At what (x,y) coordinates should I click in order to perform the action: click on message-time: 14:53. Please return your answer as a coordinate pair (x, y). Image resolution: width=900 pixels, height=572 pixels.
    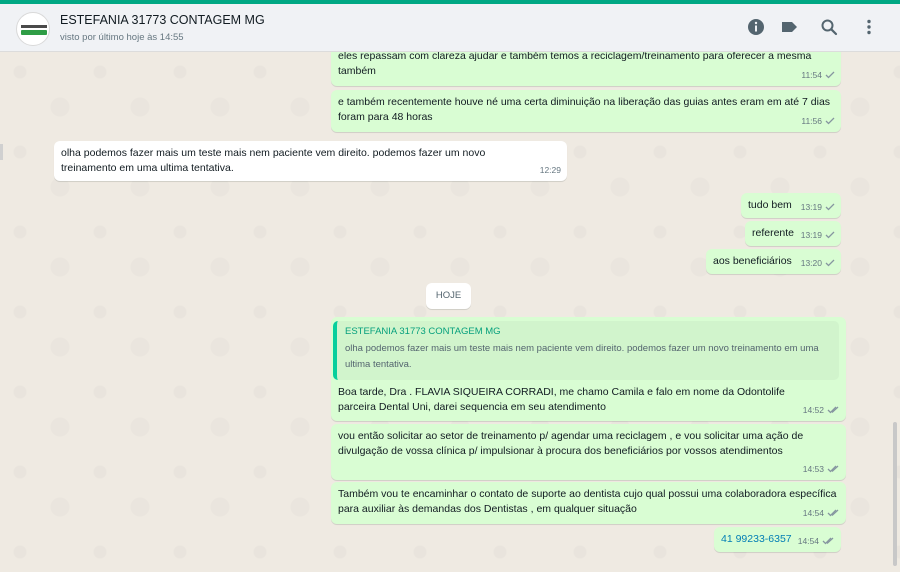
    Looking at the image, I should click on (813, 469).